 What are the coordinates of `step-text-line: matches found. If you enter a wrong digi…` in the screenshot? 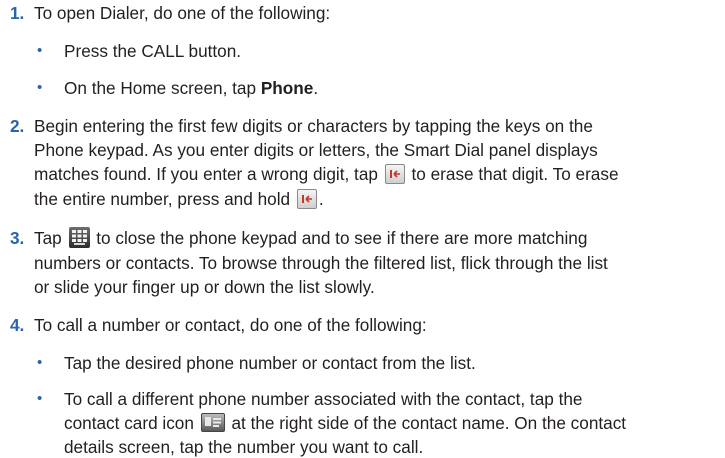 It's located at (326, 174).